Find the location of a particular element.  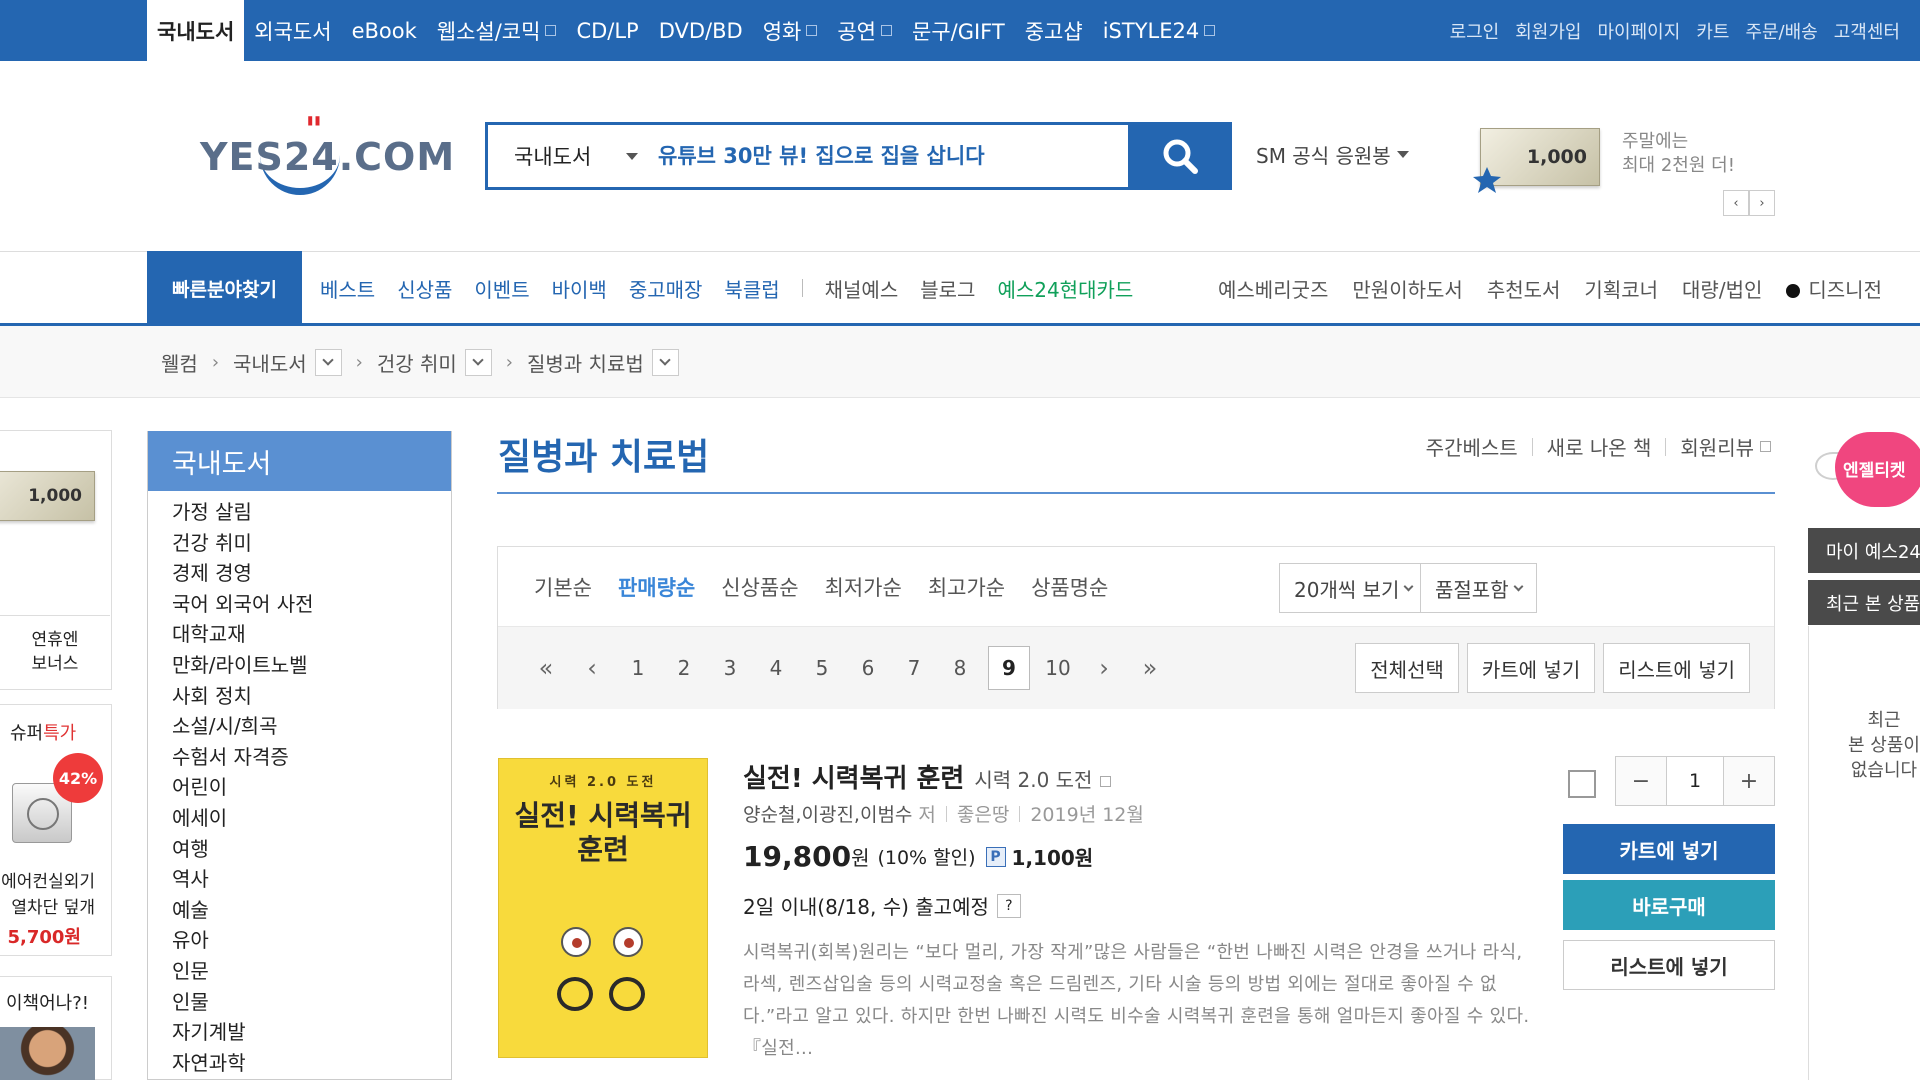

category-item: 역사 is located at coordinates (311, 879).